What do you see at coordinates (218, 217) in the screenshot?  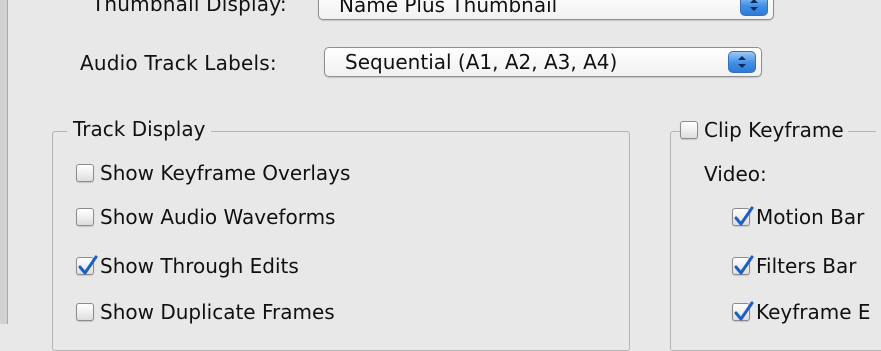 I see `checkbox-label: Show Audio Waveforms` at bounding box center [218, 217].